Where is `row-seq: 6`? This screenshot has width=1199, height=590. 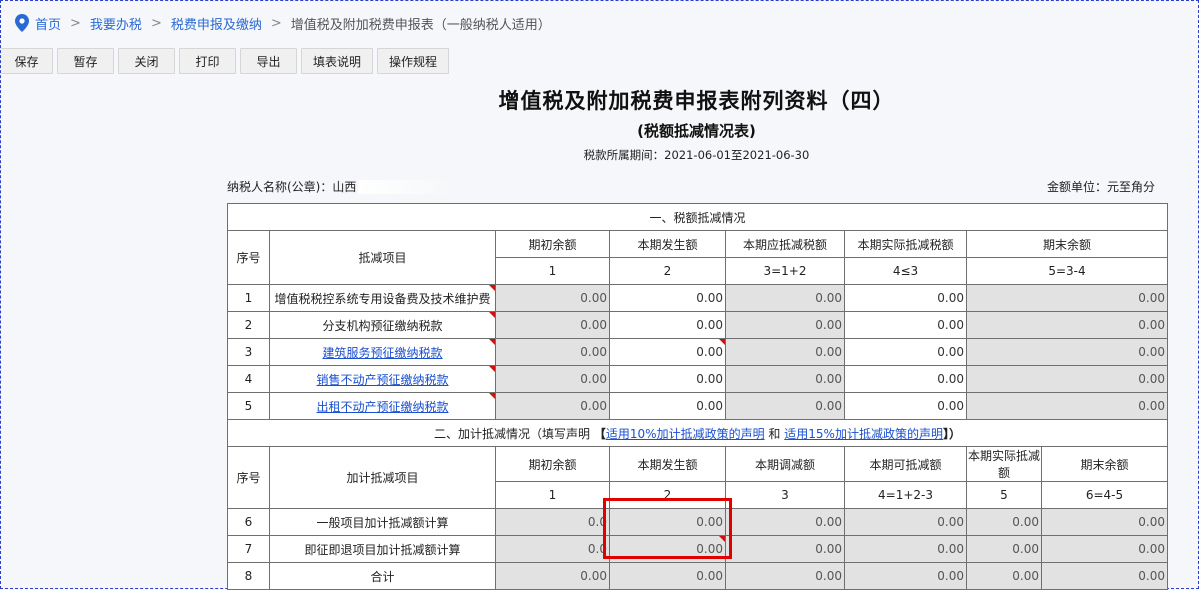
row-seq: 6 is located at coordinates (248, 522).